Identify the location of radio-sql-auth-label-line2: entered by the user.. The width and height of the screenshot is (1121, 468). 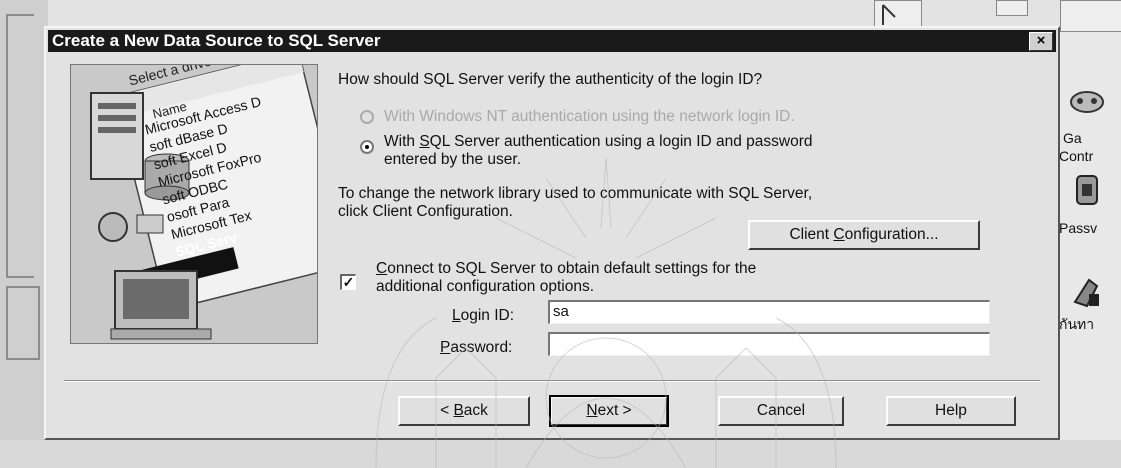
(453, 159).